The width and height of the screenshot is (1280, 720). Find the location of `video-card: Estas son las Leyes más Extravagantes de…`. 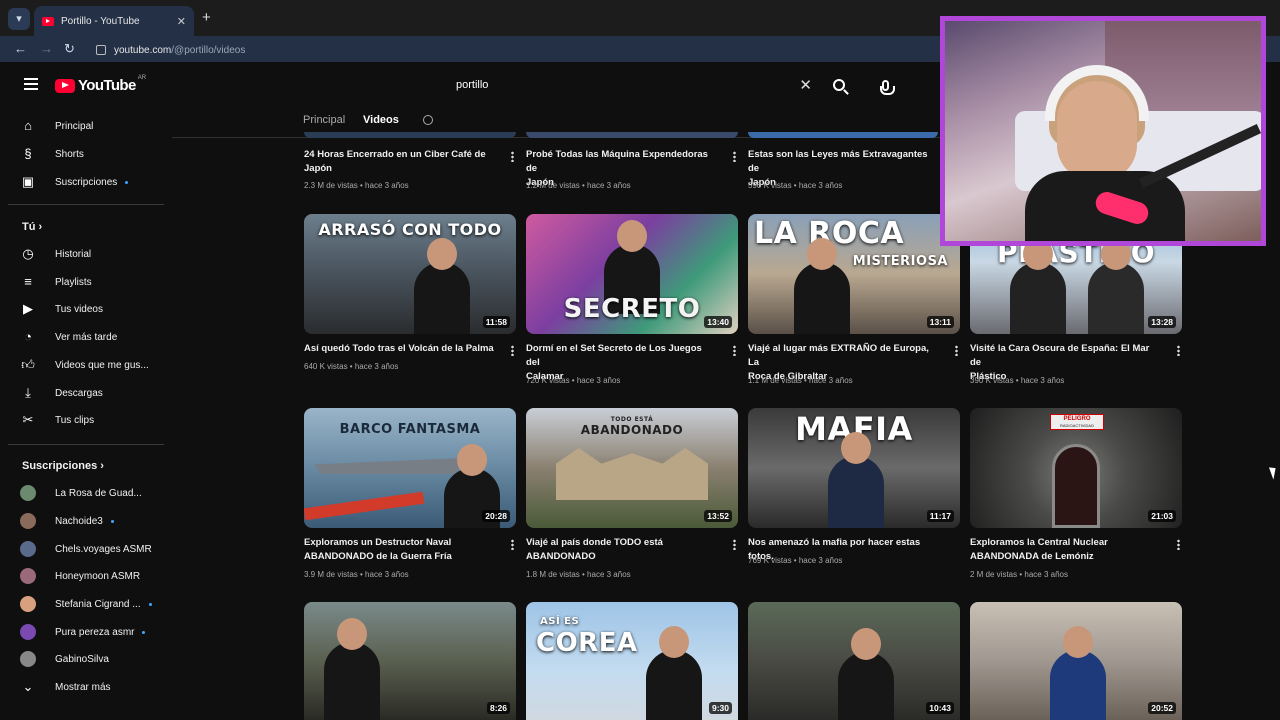

video-card: Estas son las Leyes más Extravagantes de… is located at coordinates (854, 165).